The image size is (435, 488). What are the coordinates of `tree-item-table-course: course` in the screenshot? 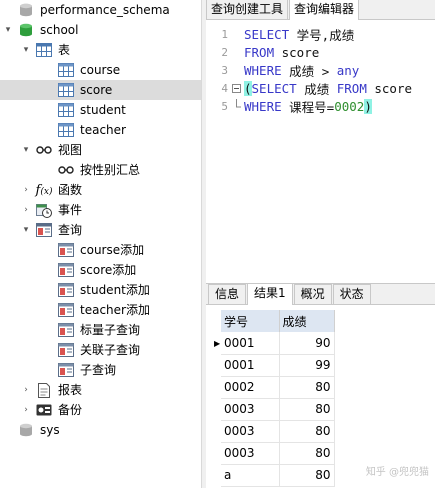 It's located at (100, 70).